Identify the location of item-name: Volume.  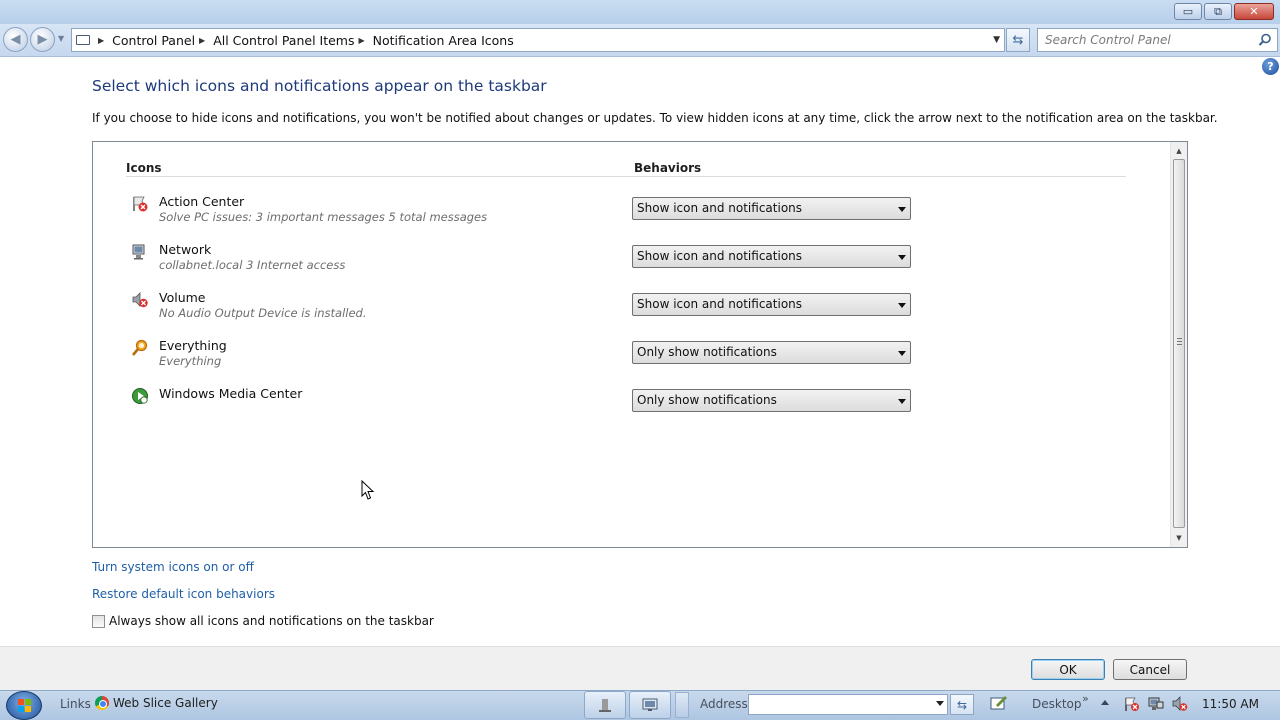
(182, 297).